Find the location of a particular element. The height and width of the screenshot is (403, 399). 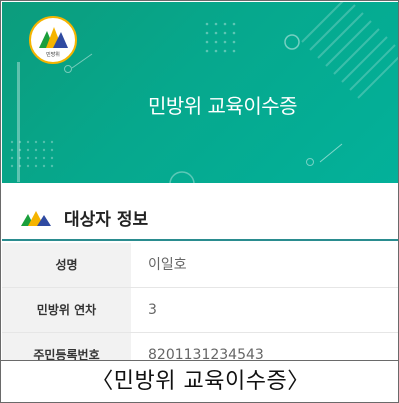

logo-badge: 민방위 is located at coordinates (53, 40).